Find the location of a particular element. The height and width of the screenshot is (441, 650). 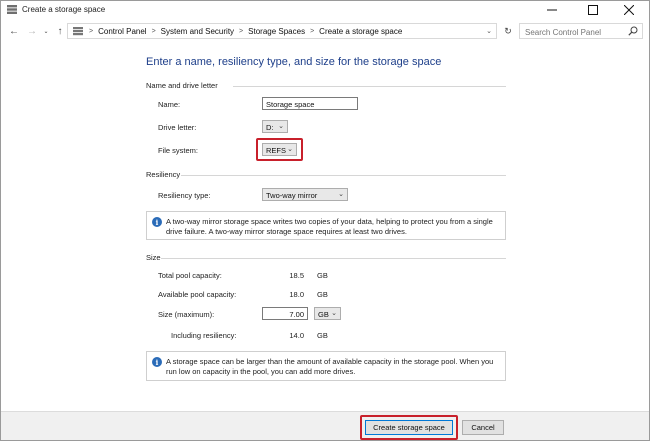

size-maximum-input is located at coordinates (285, 313).